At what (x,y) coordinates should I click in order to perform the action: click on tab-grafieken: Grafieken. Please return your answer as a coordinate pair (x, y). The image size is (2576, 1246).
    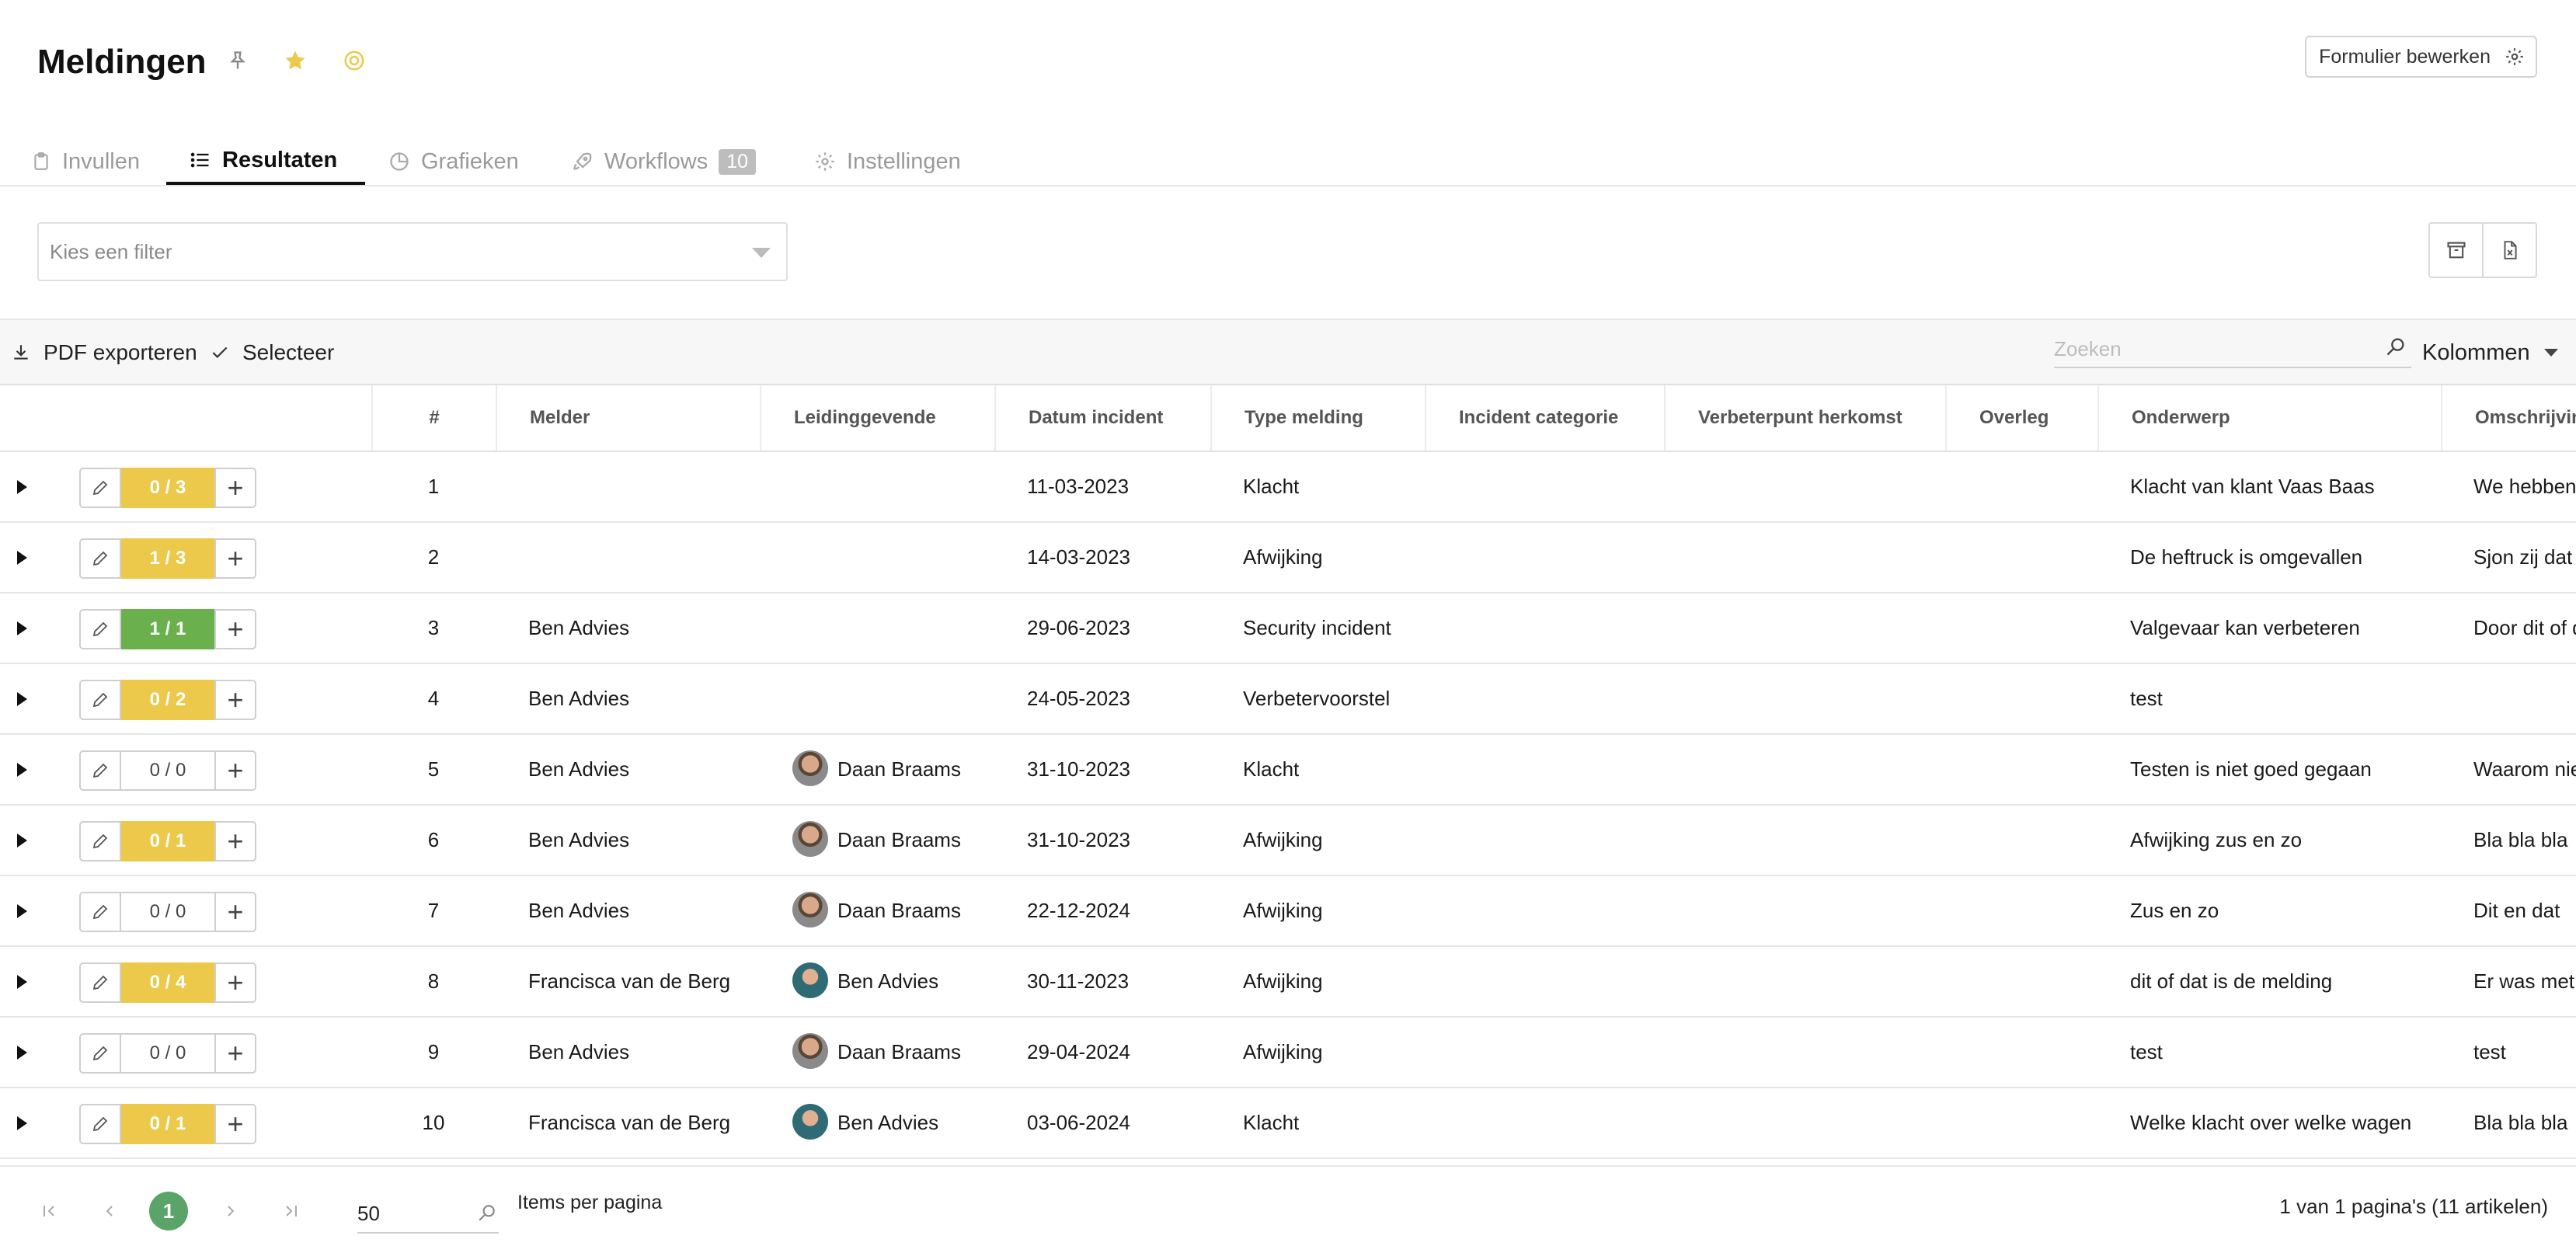
    Looking at the image, I should click on (454, 161).